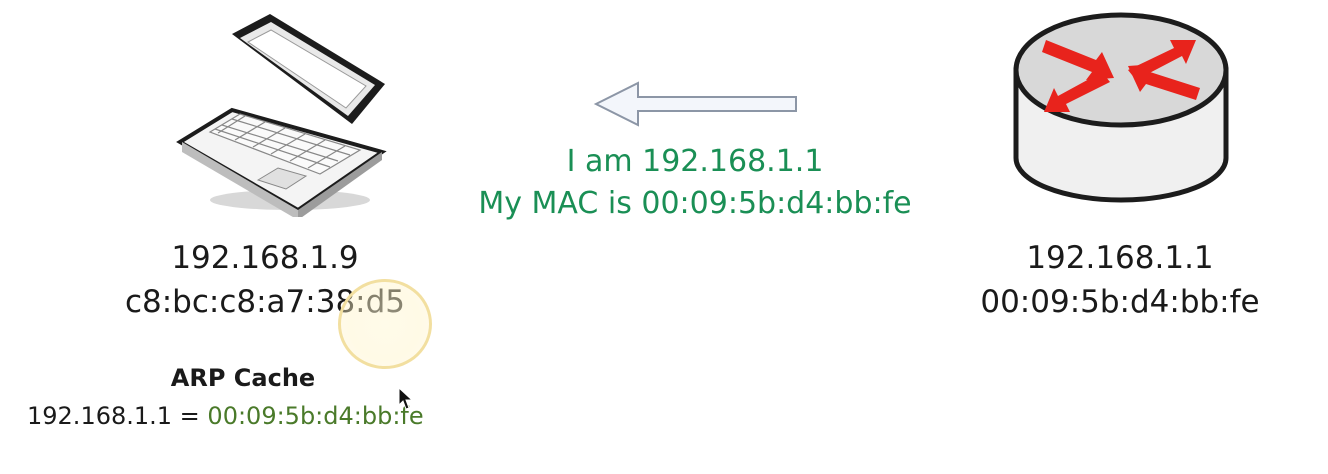  Describe the element at coordinates (385, 324) in the screenshot. I see `cursor-highlight` at that location.